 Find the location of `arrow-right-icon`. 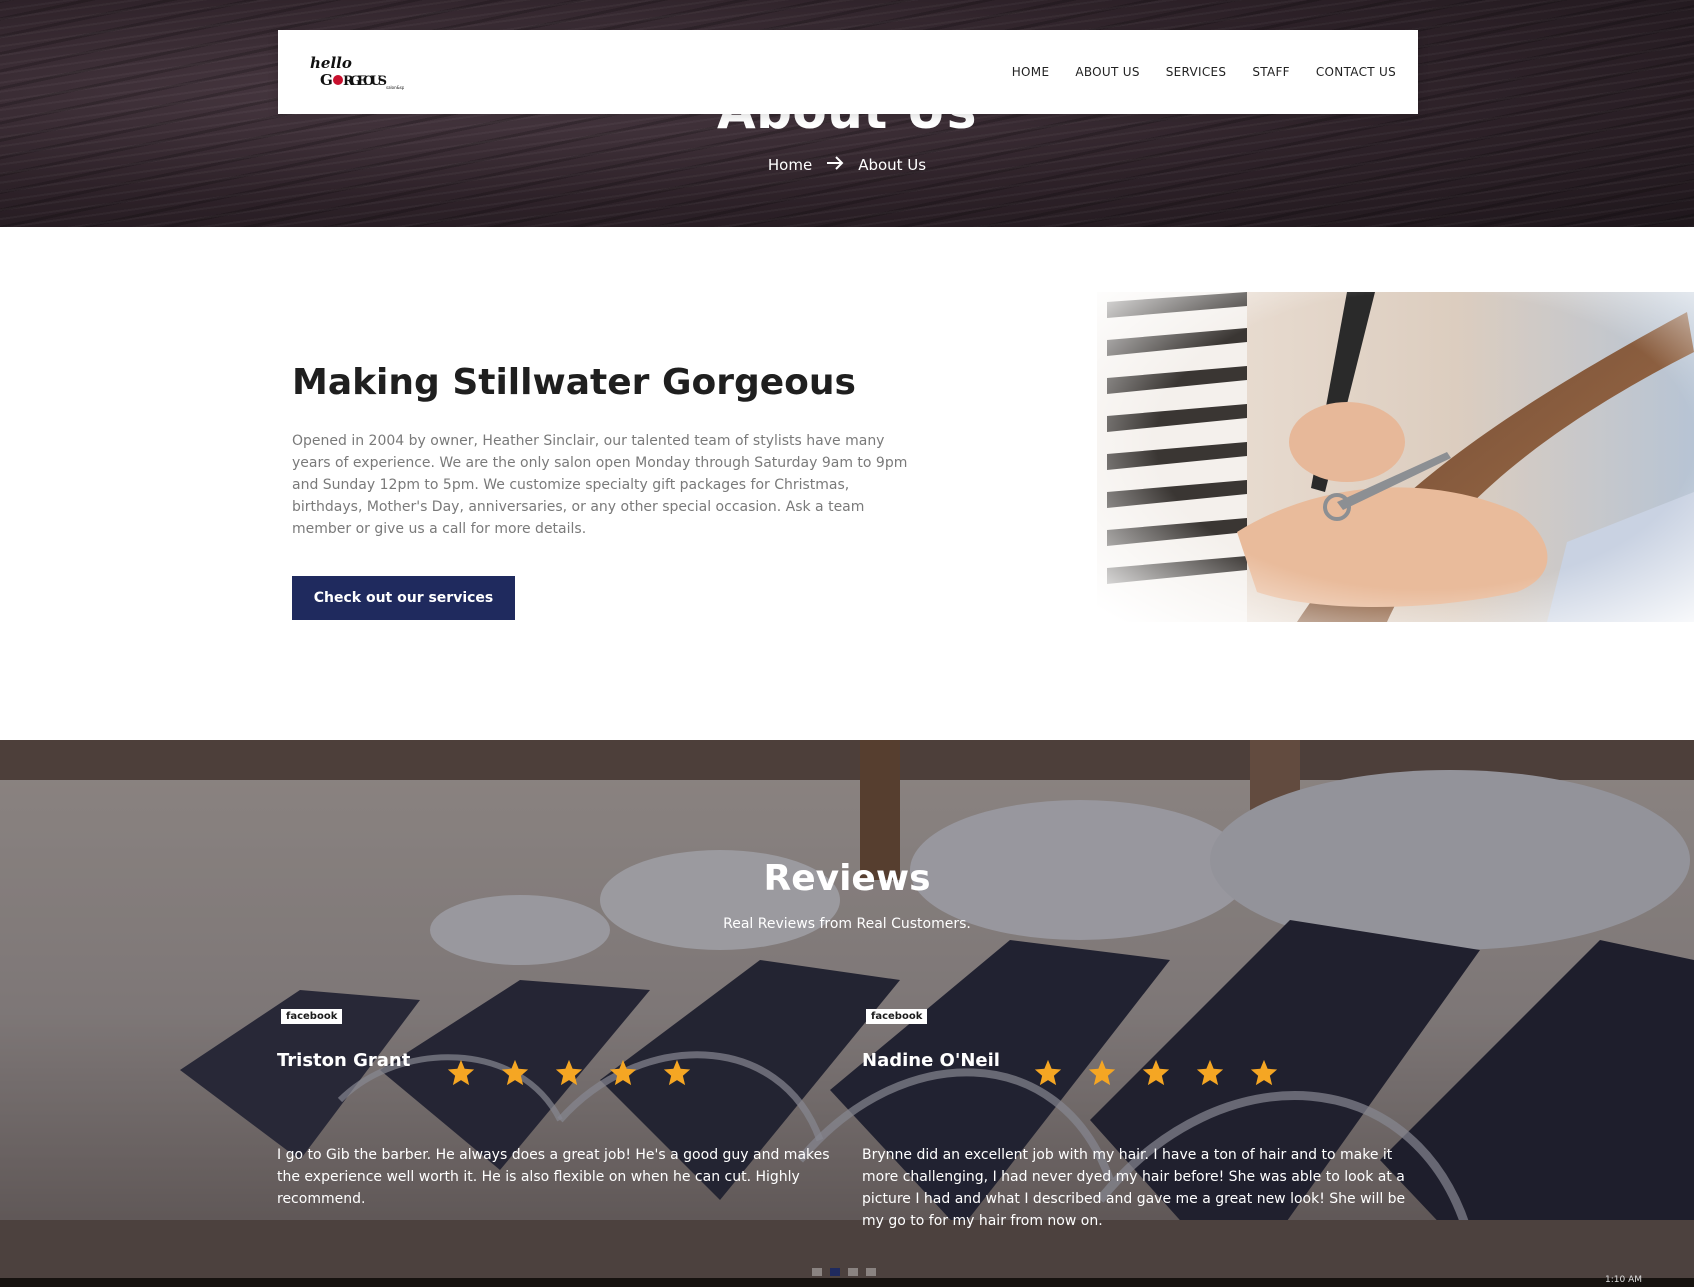

arrow-right-icon is located at coordinates (835, 165).